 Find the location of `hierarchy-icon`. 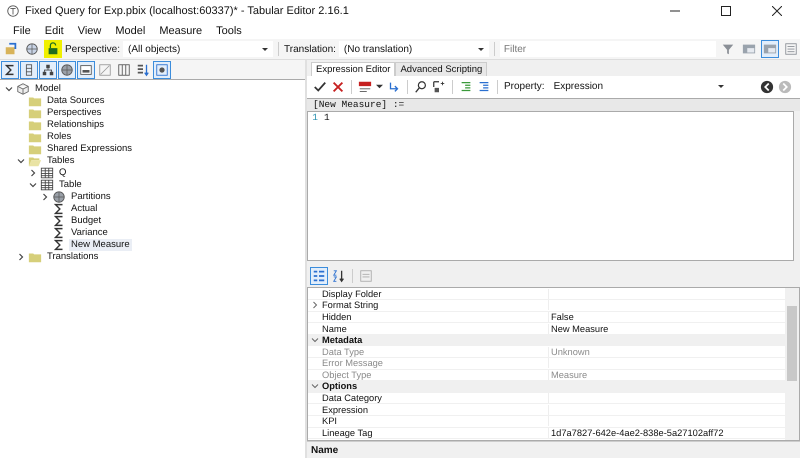

hierarchy-icon is located at coordinates (48, 69).